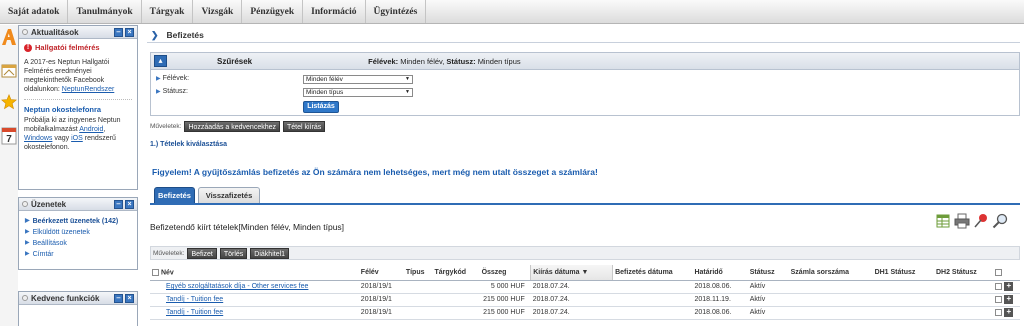  Describe the element at coordinates (160, 61) in the screenshot. I see `collapse-toggle-icon: ▴` at that location.